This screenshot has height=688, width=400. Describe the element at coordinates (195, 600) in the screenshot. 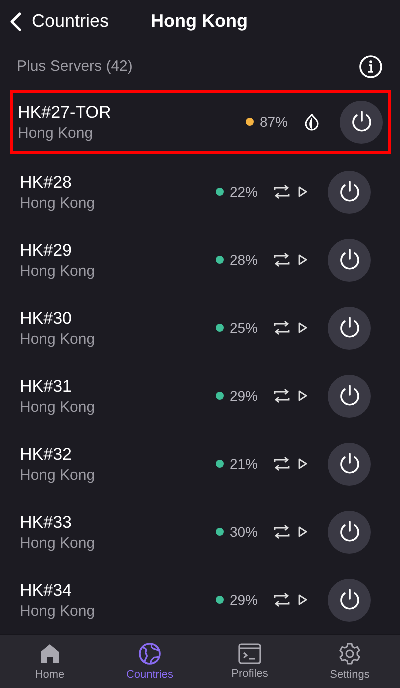

I see `server-row: HK#34 Hong Kong 29%` at that location.